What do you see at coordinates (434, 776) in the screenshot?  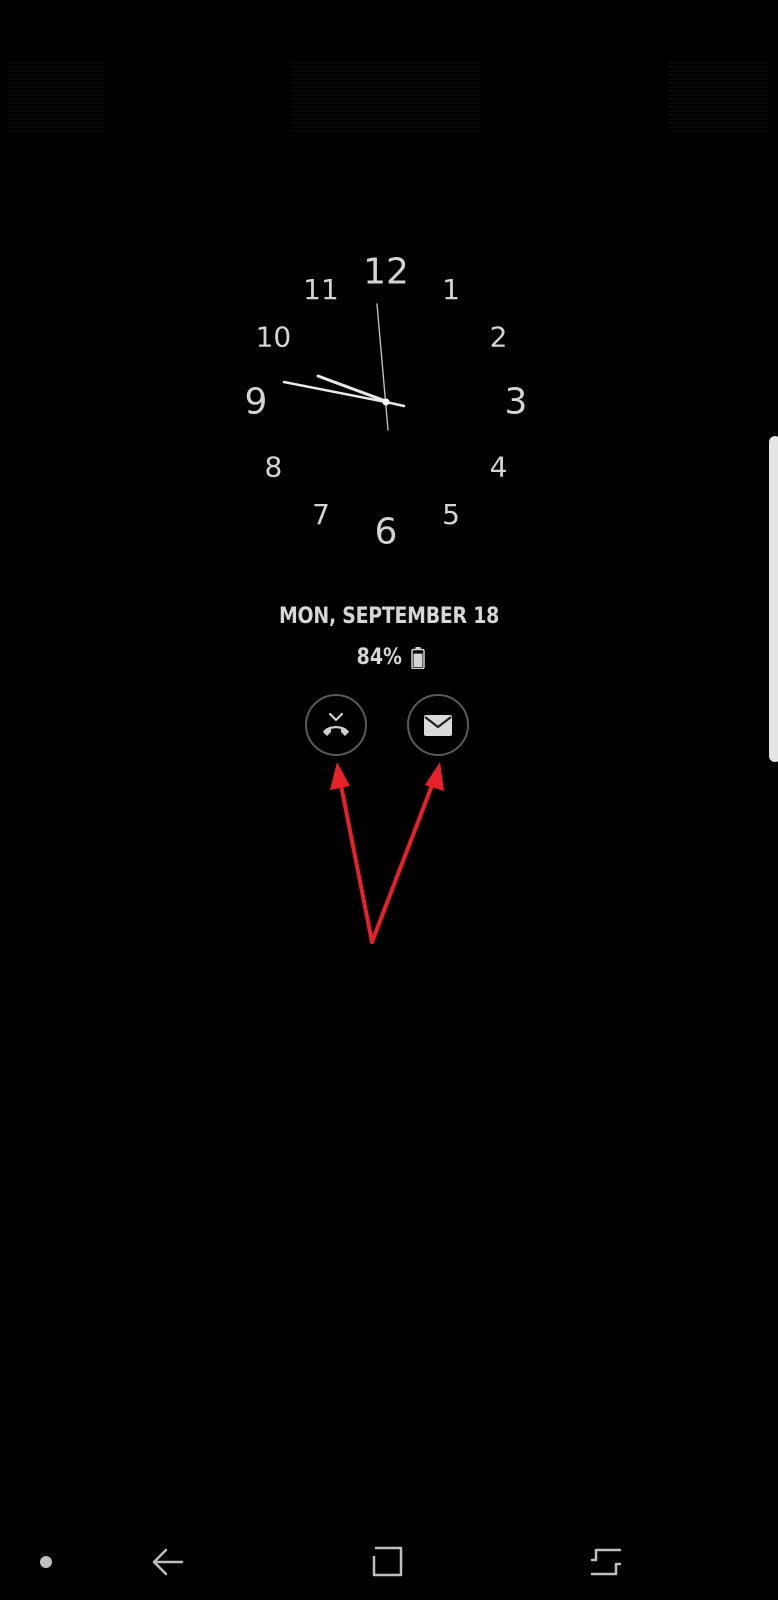 I see `arrow-head-right` at bounding box center [434, 776].